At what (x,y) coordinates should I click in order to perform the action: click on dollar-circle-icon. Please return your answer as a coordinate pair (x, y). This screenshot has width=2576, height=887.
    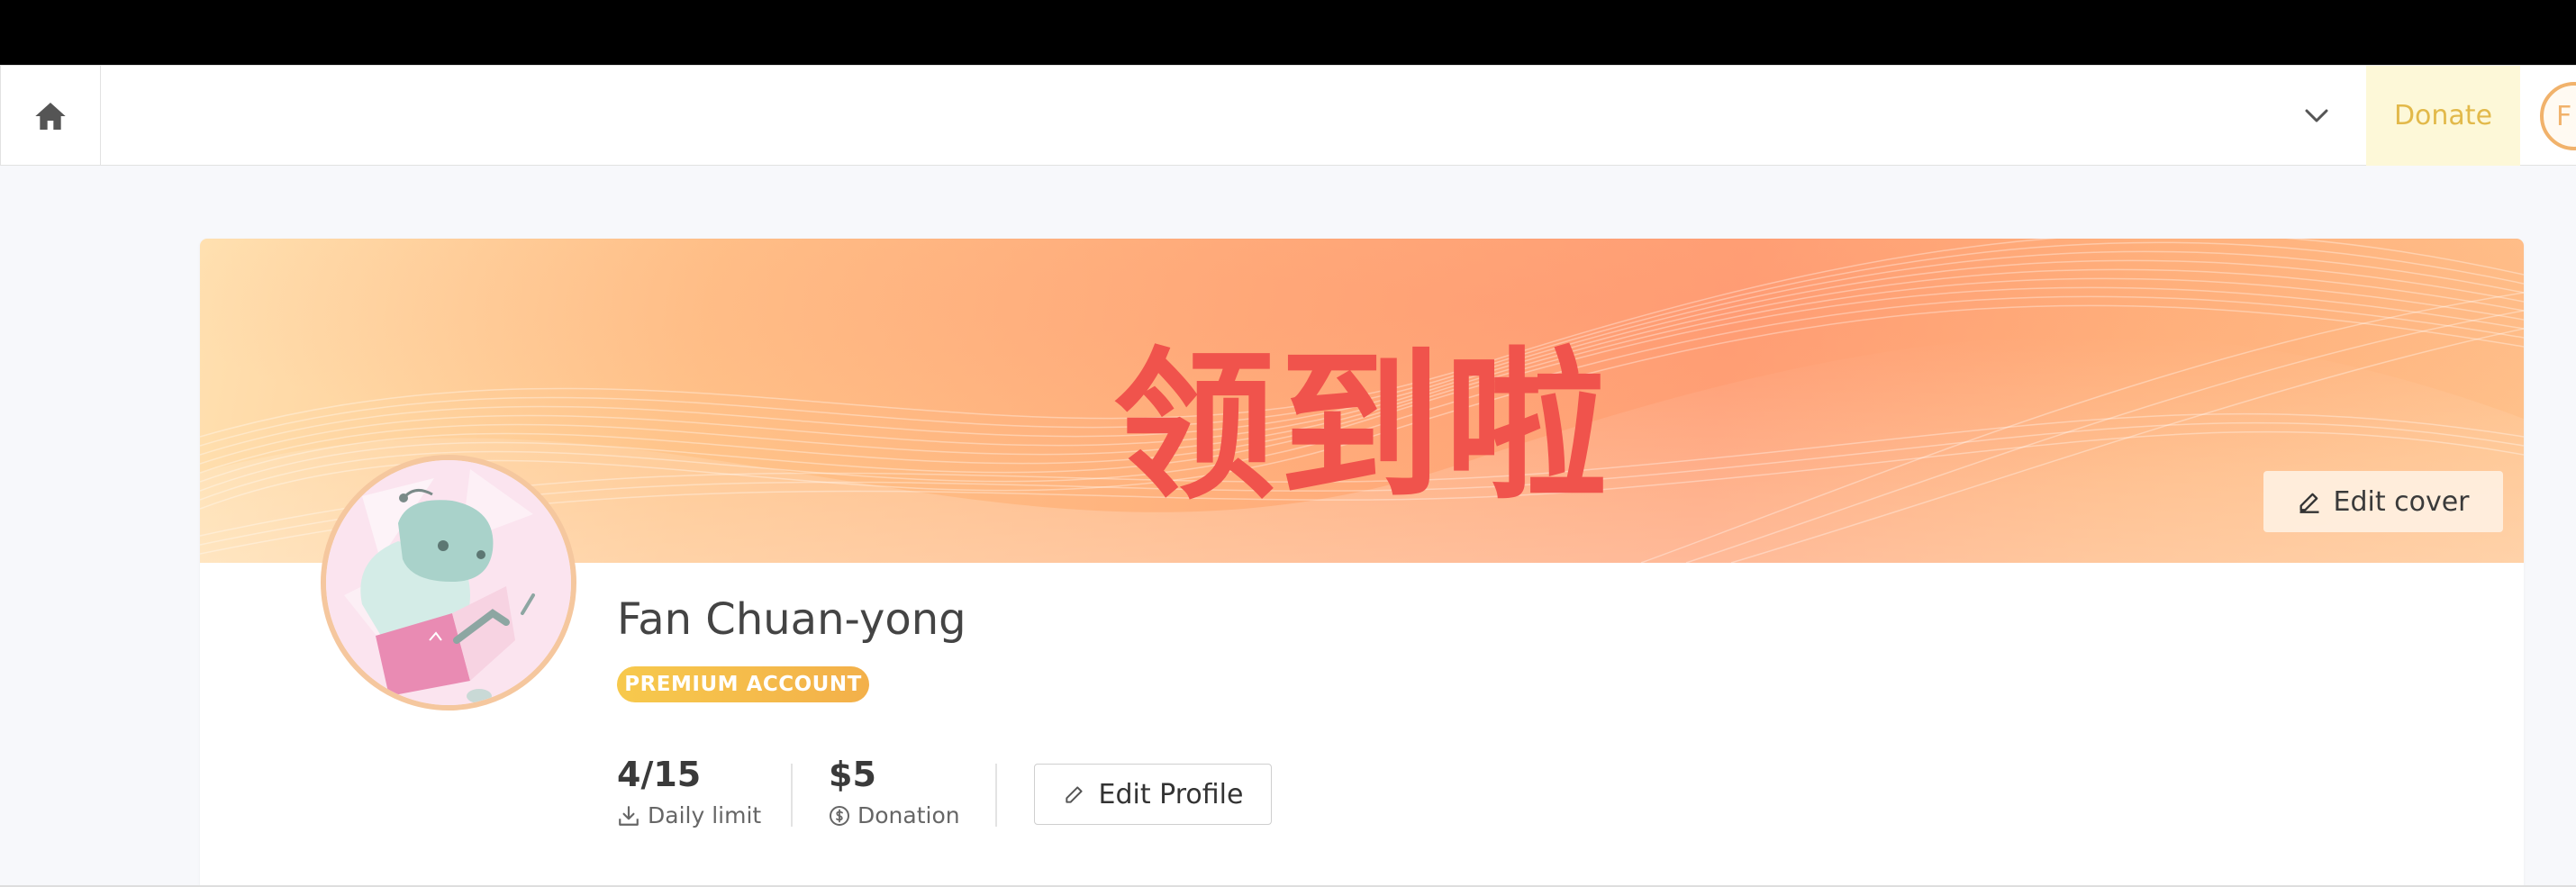
    Looking at the image, I should click on (839, 815).